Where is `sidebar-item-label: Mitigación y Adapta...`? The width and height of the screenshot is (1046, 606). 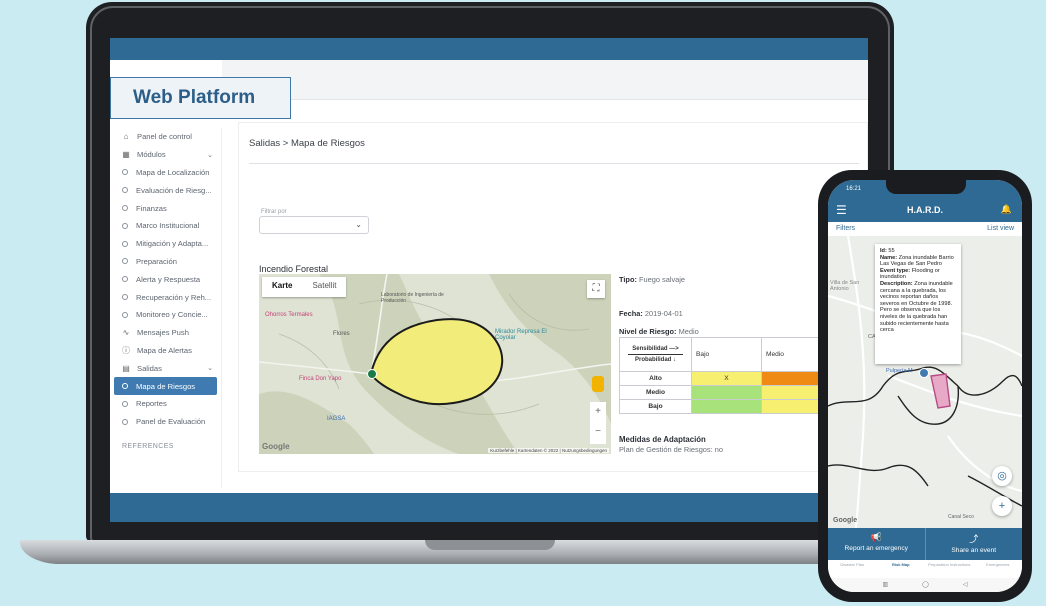
sidebar-item-label: Mitigación y Adapta... is located at coordinates (172, 244).